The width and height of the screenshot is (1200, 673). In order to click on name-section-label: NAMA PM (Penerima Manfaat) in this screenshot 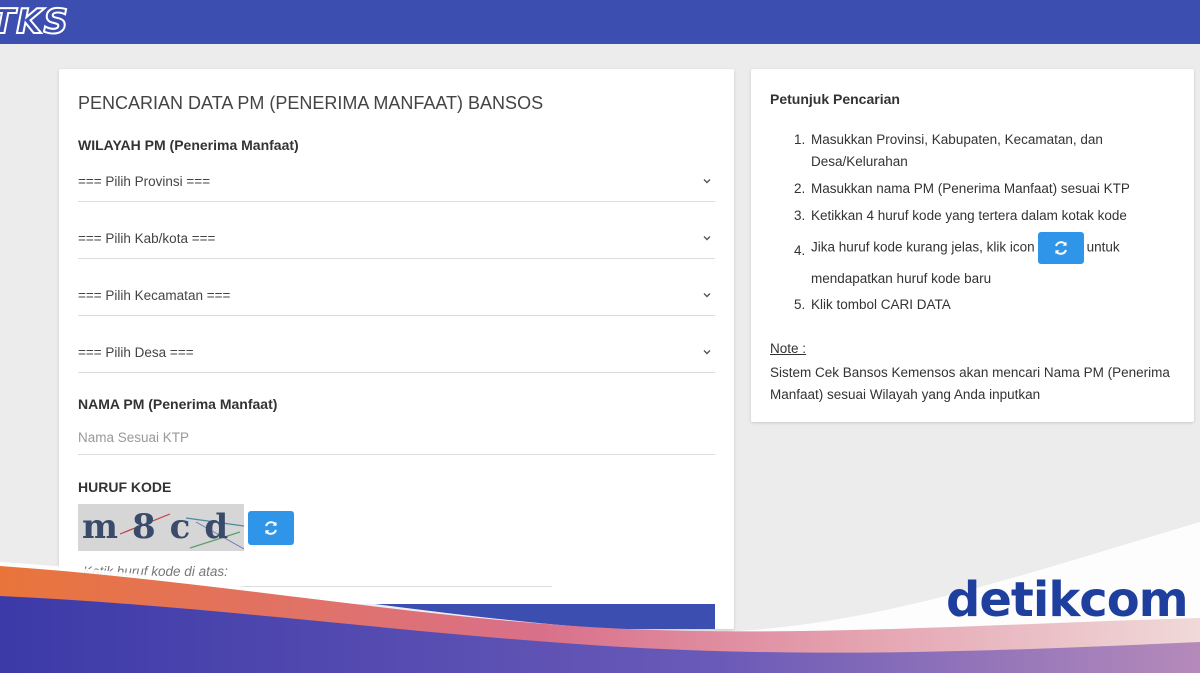, I will do `click(178, 404)`.